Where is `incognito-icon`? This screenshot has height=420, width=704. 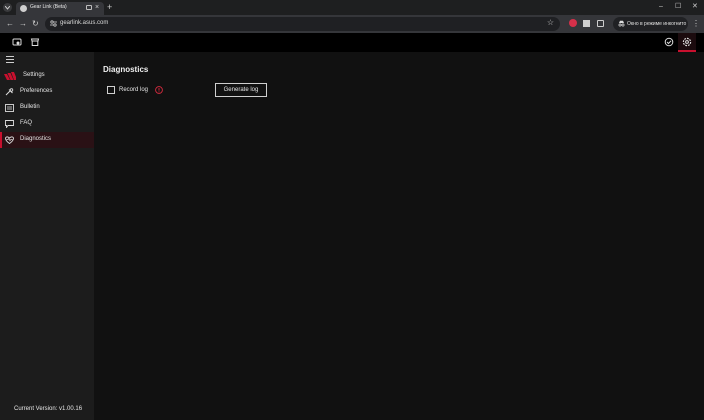 incognito-icon is located at coordinates (621, 23).